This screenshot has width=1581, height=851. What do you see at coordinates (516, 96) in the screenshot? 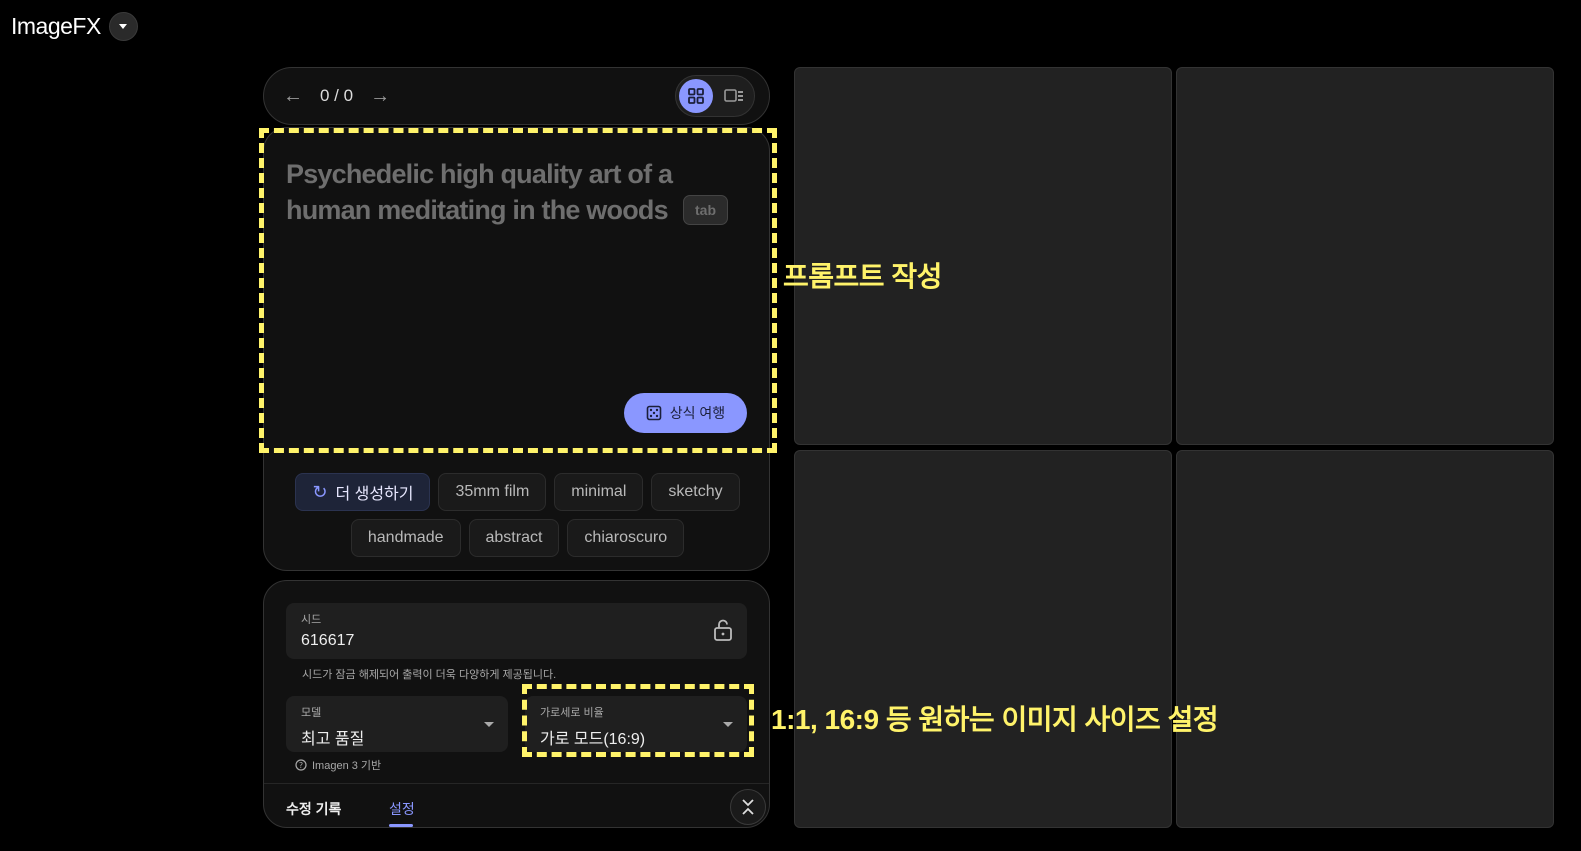
I see `result-navigation: ← 0 / 0 →` at bounding box center [516, 96].